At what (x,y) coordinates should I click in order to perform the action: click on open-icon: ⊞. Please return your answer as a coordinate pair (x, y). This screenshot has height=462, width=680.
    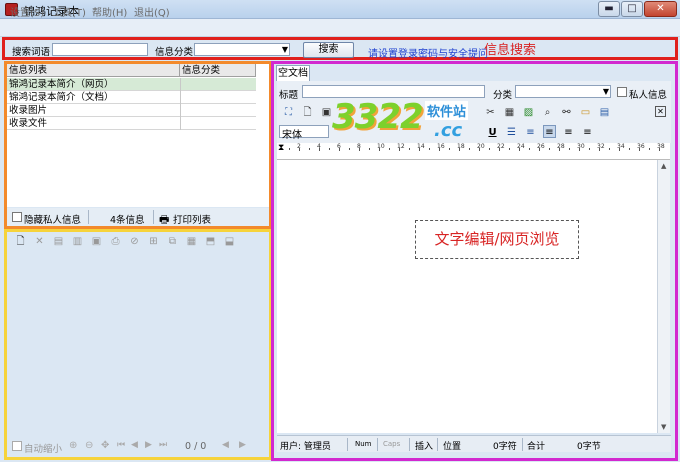
    Looking at the image, I should click on (153, 241).